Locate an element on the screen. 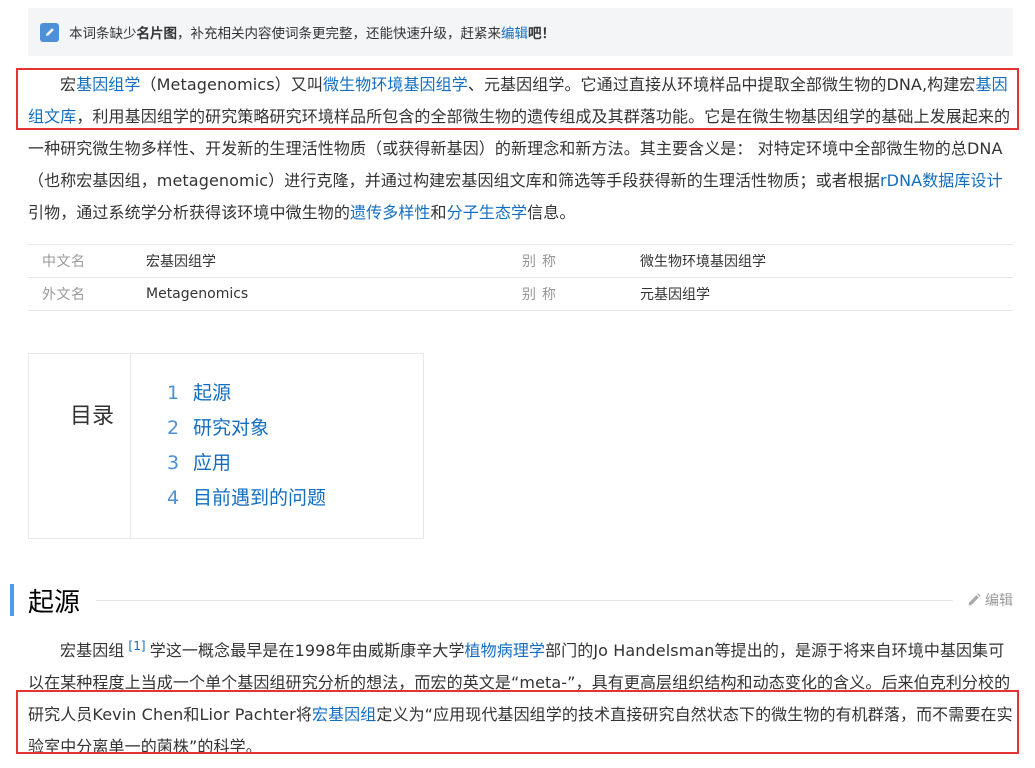  catalog-box: 目录 1 起源 2 研究对象 3 应用 4 目前遇到的问题 is located at coordinates (226, 446).